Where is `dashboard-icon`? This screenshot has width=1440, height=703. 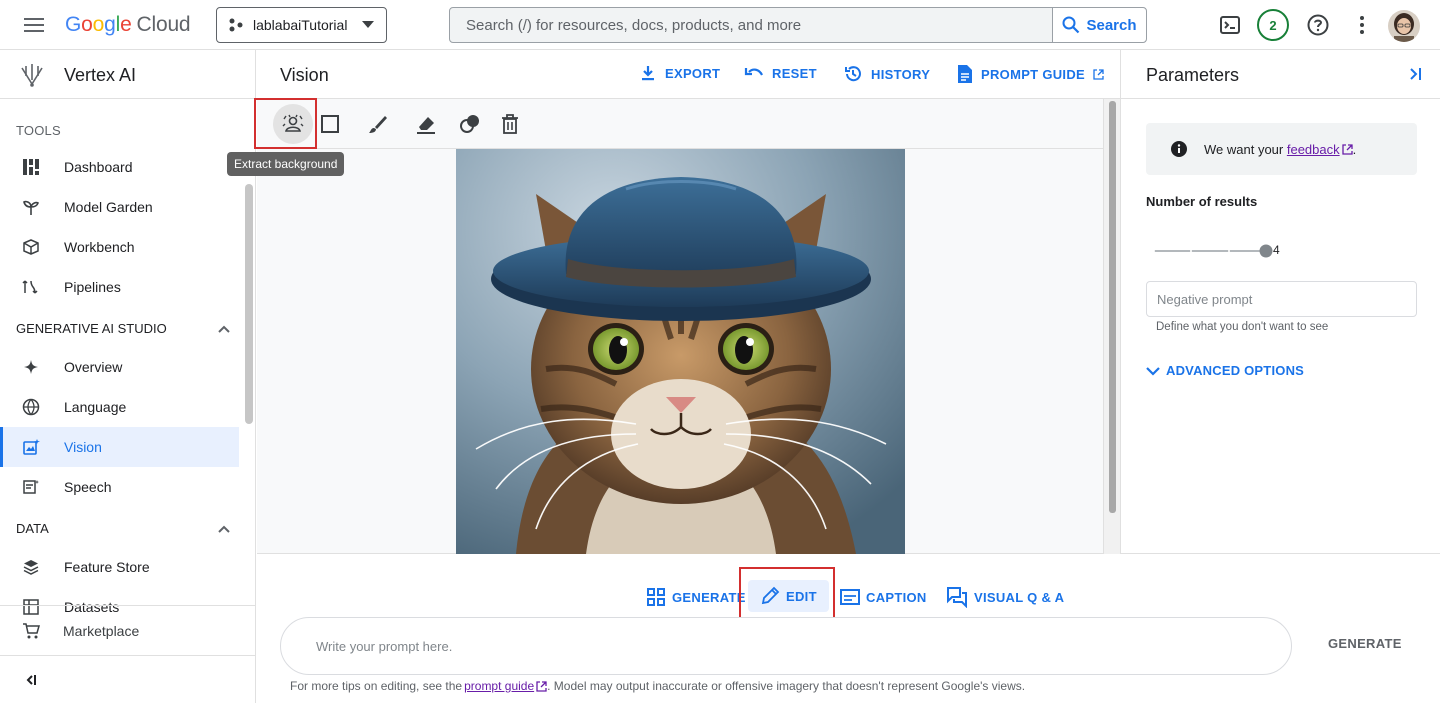
dashboard-icon is located at coordinates (31, 167).